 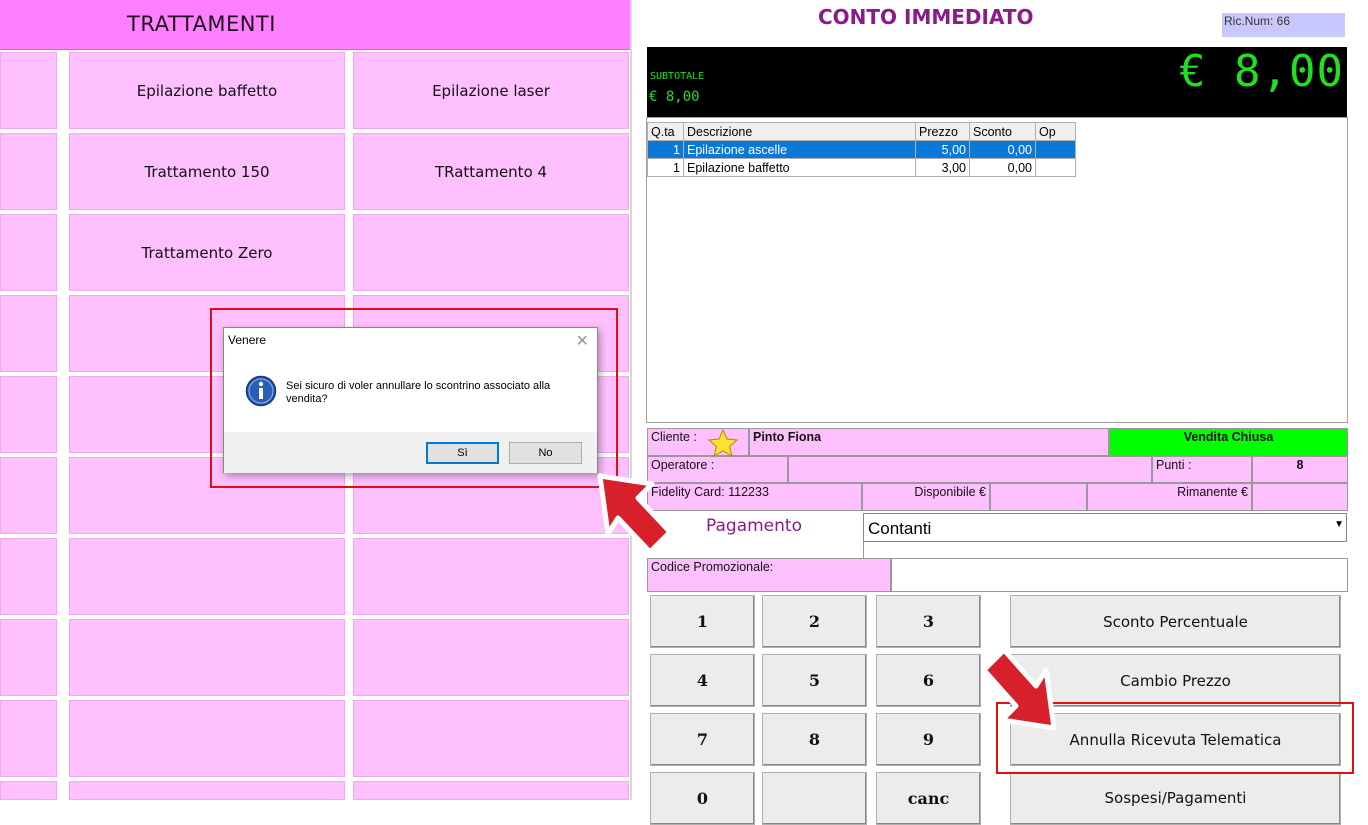 What do you see at coordinates (1283, 25) in the screenshot?
I see `receipt-number: Ric.Num: 66` at bounding box center [1283, 25].